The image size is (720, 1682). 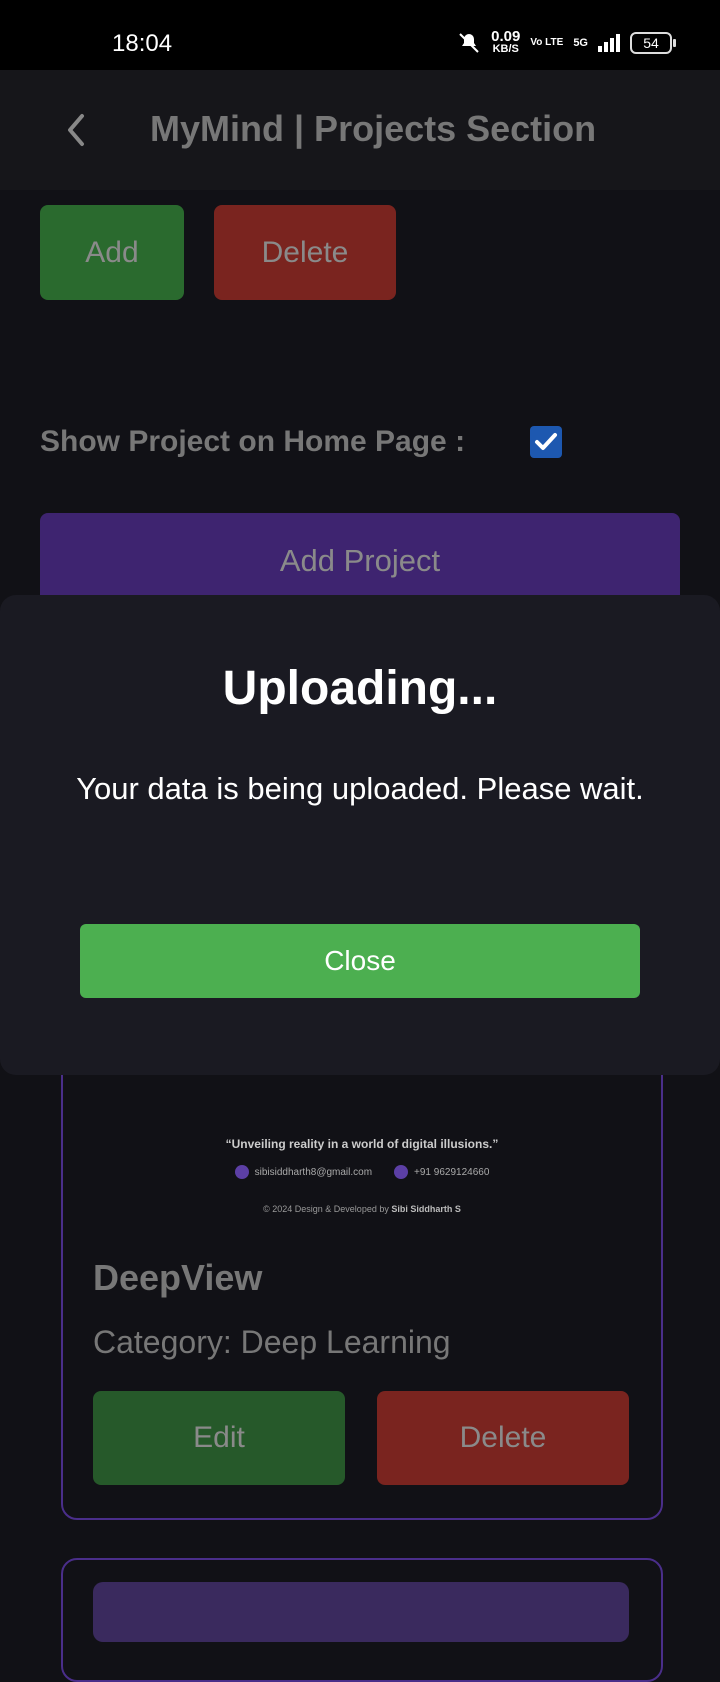 What do you see at coordinates (272, 1342) in the screenshot?
I see `project-category: Category: Deep Learning` at bounding box center [272, 1342].